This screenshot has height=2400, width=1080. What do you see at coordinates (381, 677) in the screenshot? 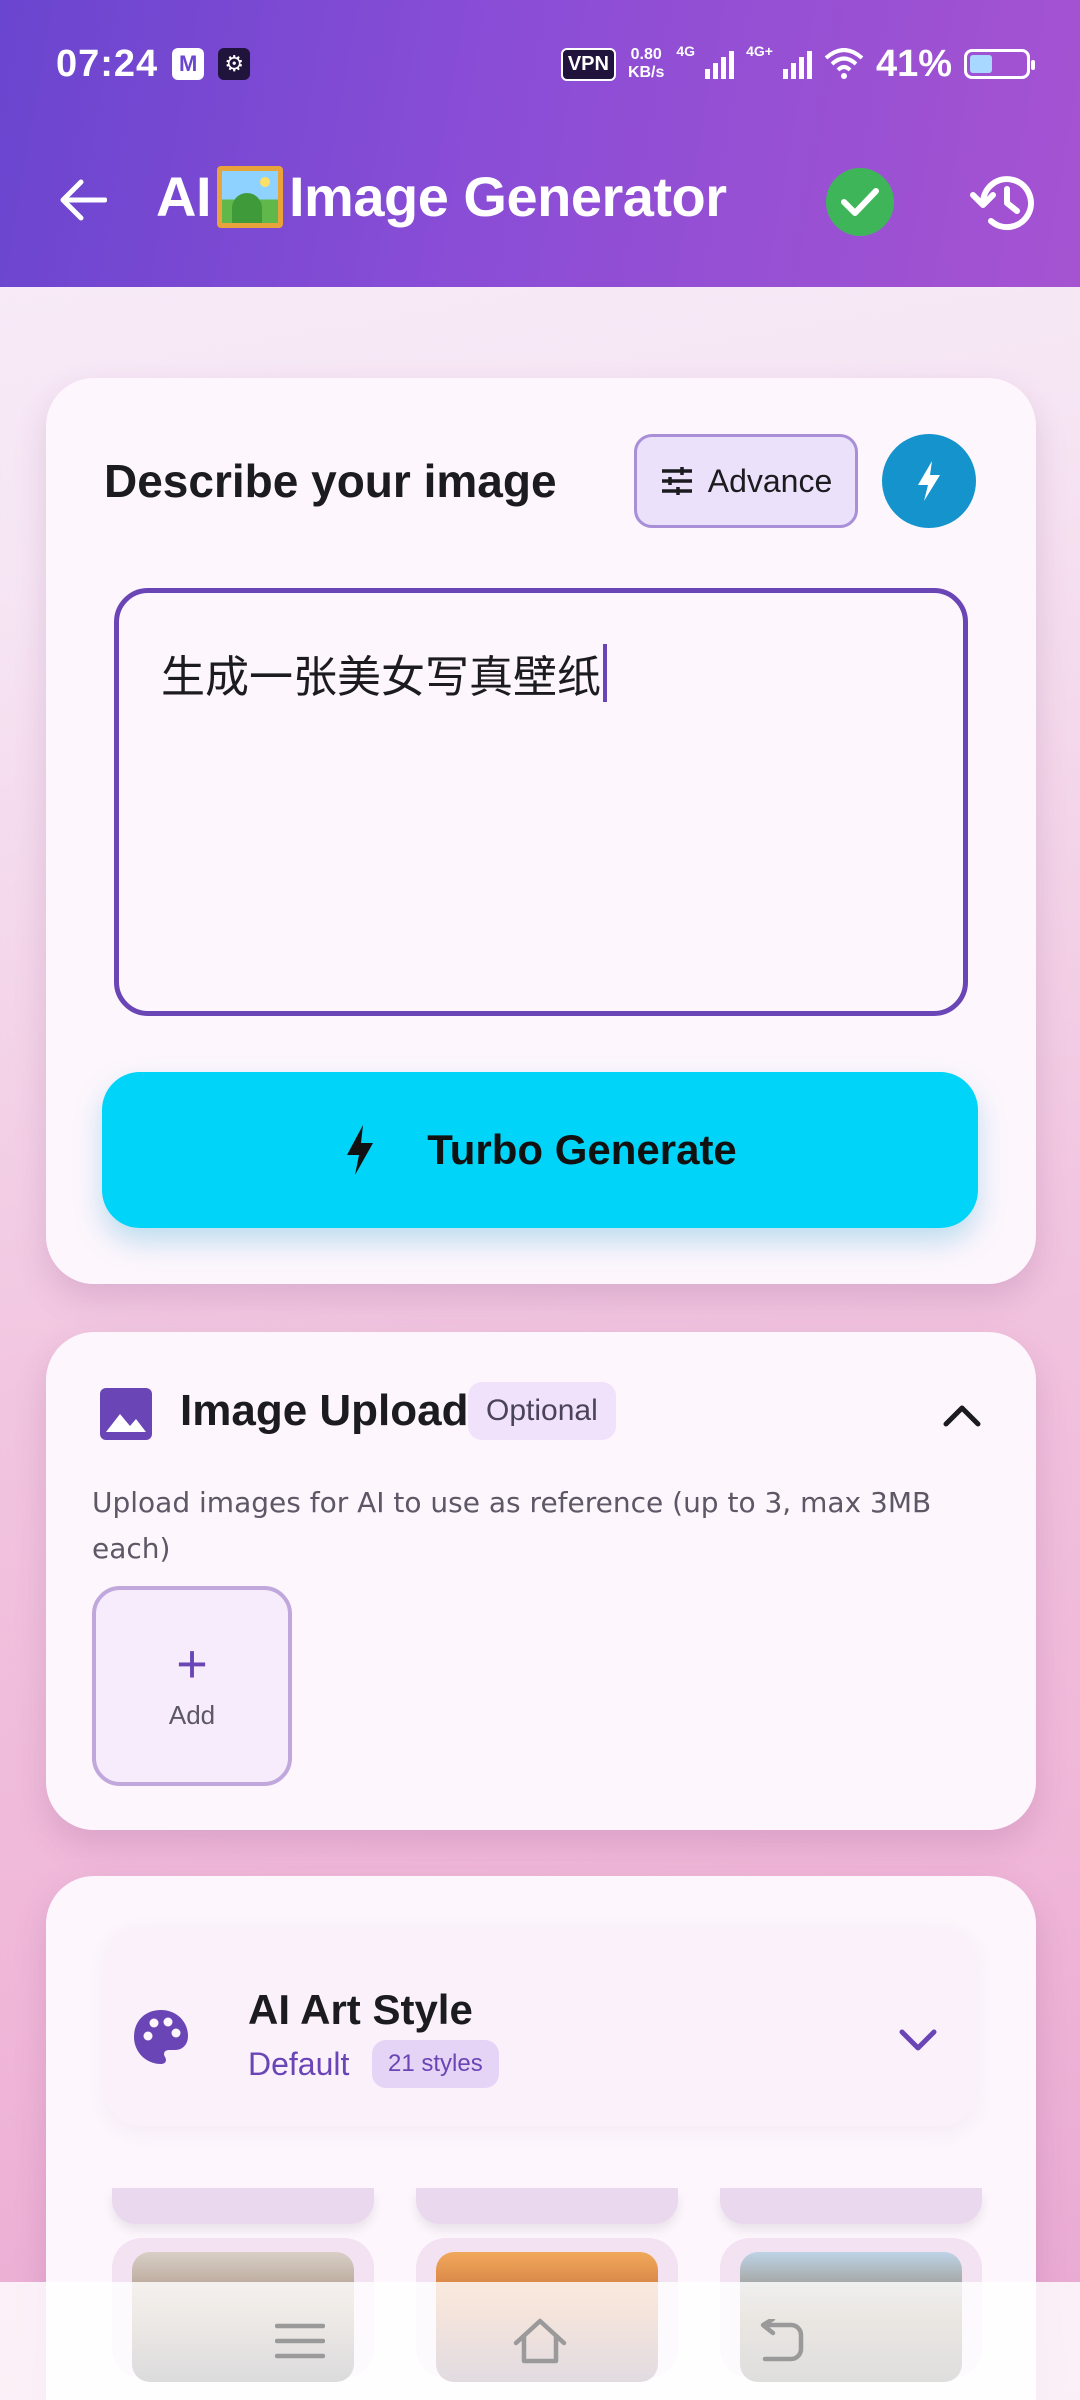
I see `prompt-value: 生成一张美女写真壁纸` at bounding box center [381, 677].